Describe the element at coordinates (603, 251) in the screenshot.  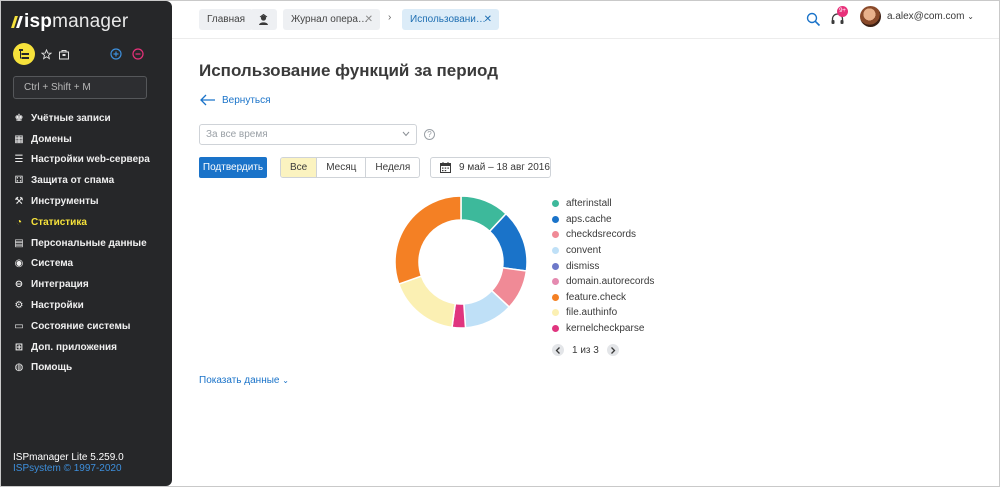
I see `legend-item: convent` at that location.